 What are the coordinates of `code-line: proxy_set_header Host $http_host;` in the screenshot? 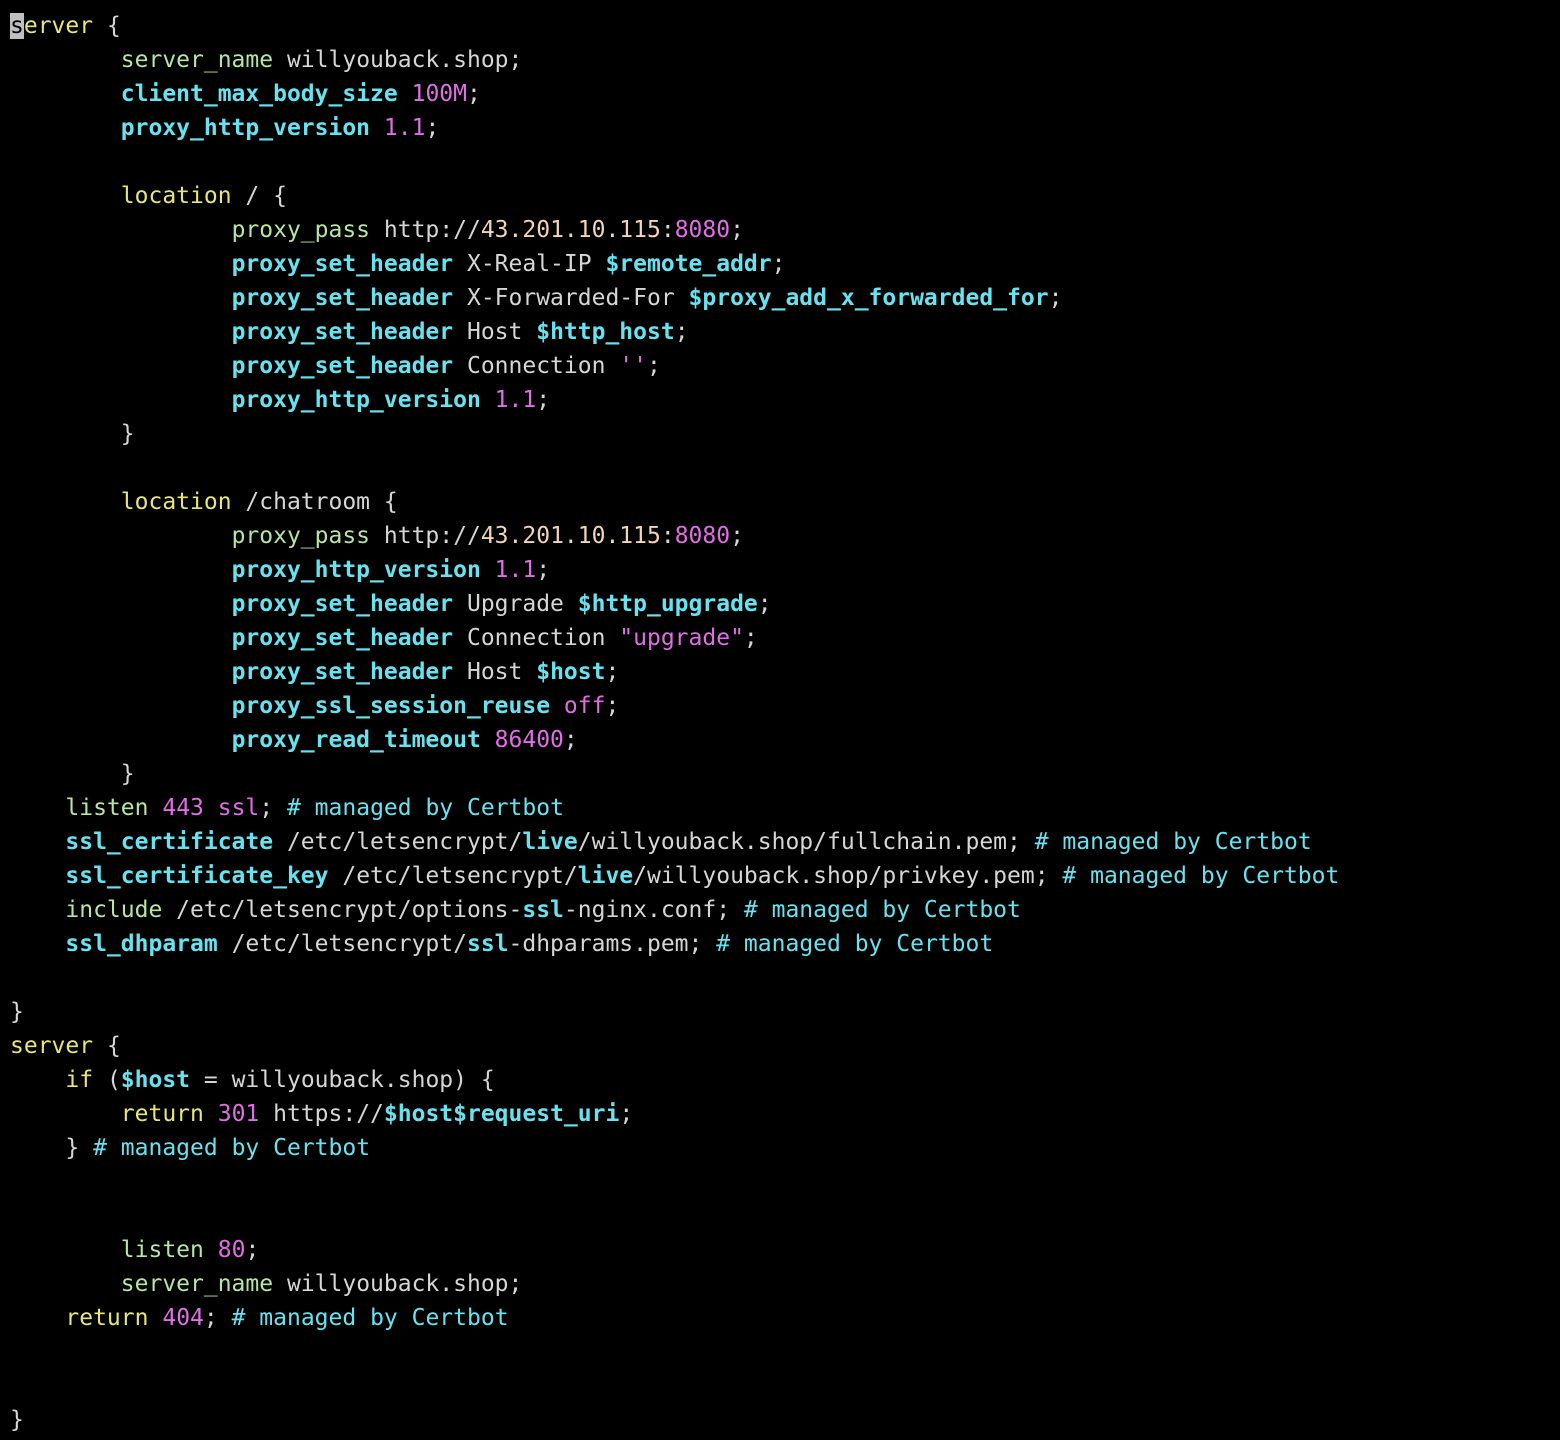 It's located at (780, 332).